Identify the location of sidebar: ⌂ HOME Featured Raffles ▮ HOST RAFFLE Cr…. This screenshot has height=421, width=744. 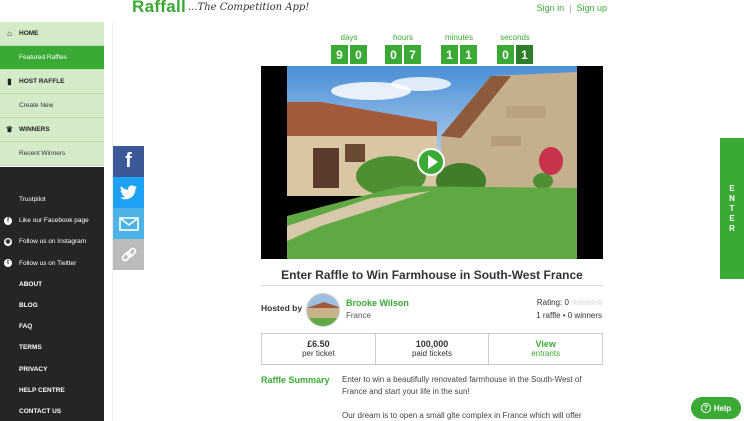
(52, 221).